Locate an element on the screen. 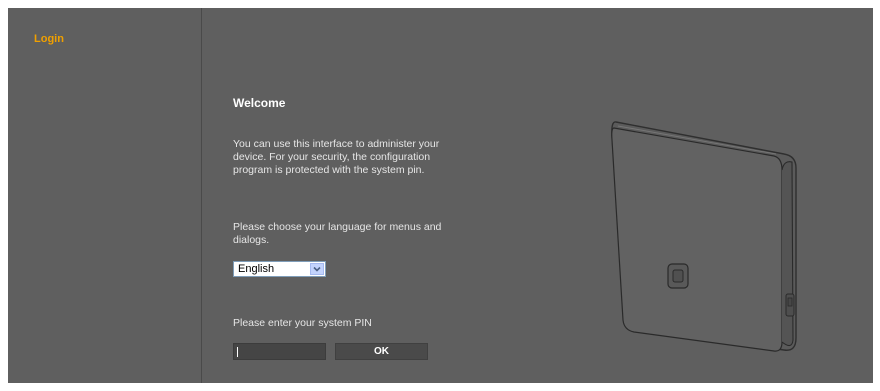 The image size is (880, 391). language-select-value: English is located at coordinates (256, 269).